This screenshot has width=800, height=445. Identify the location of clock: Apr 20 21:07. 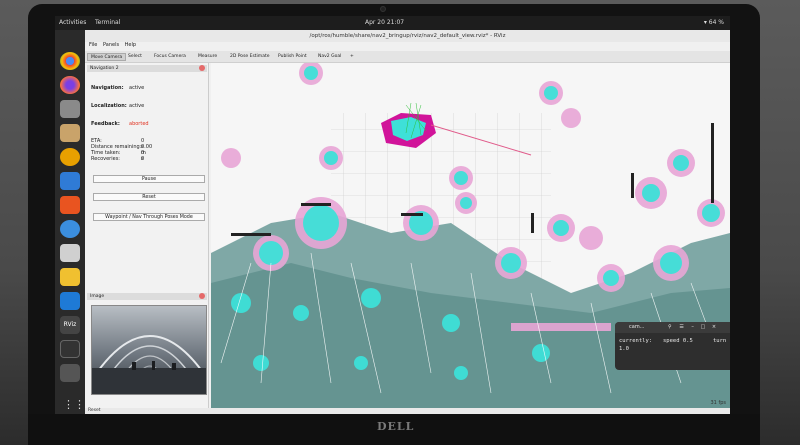
(384, 22).